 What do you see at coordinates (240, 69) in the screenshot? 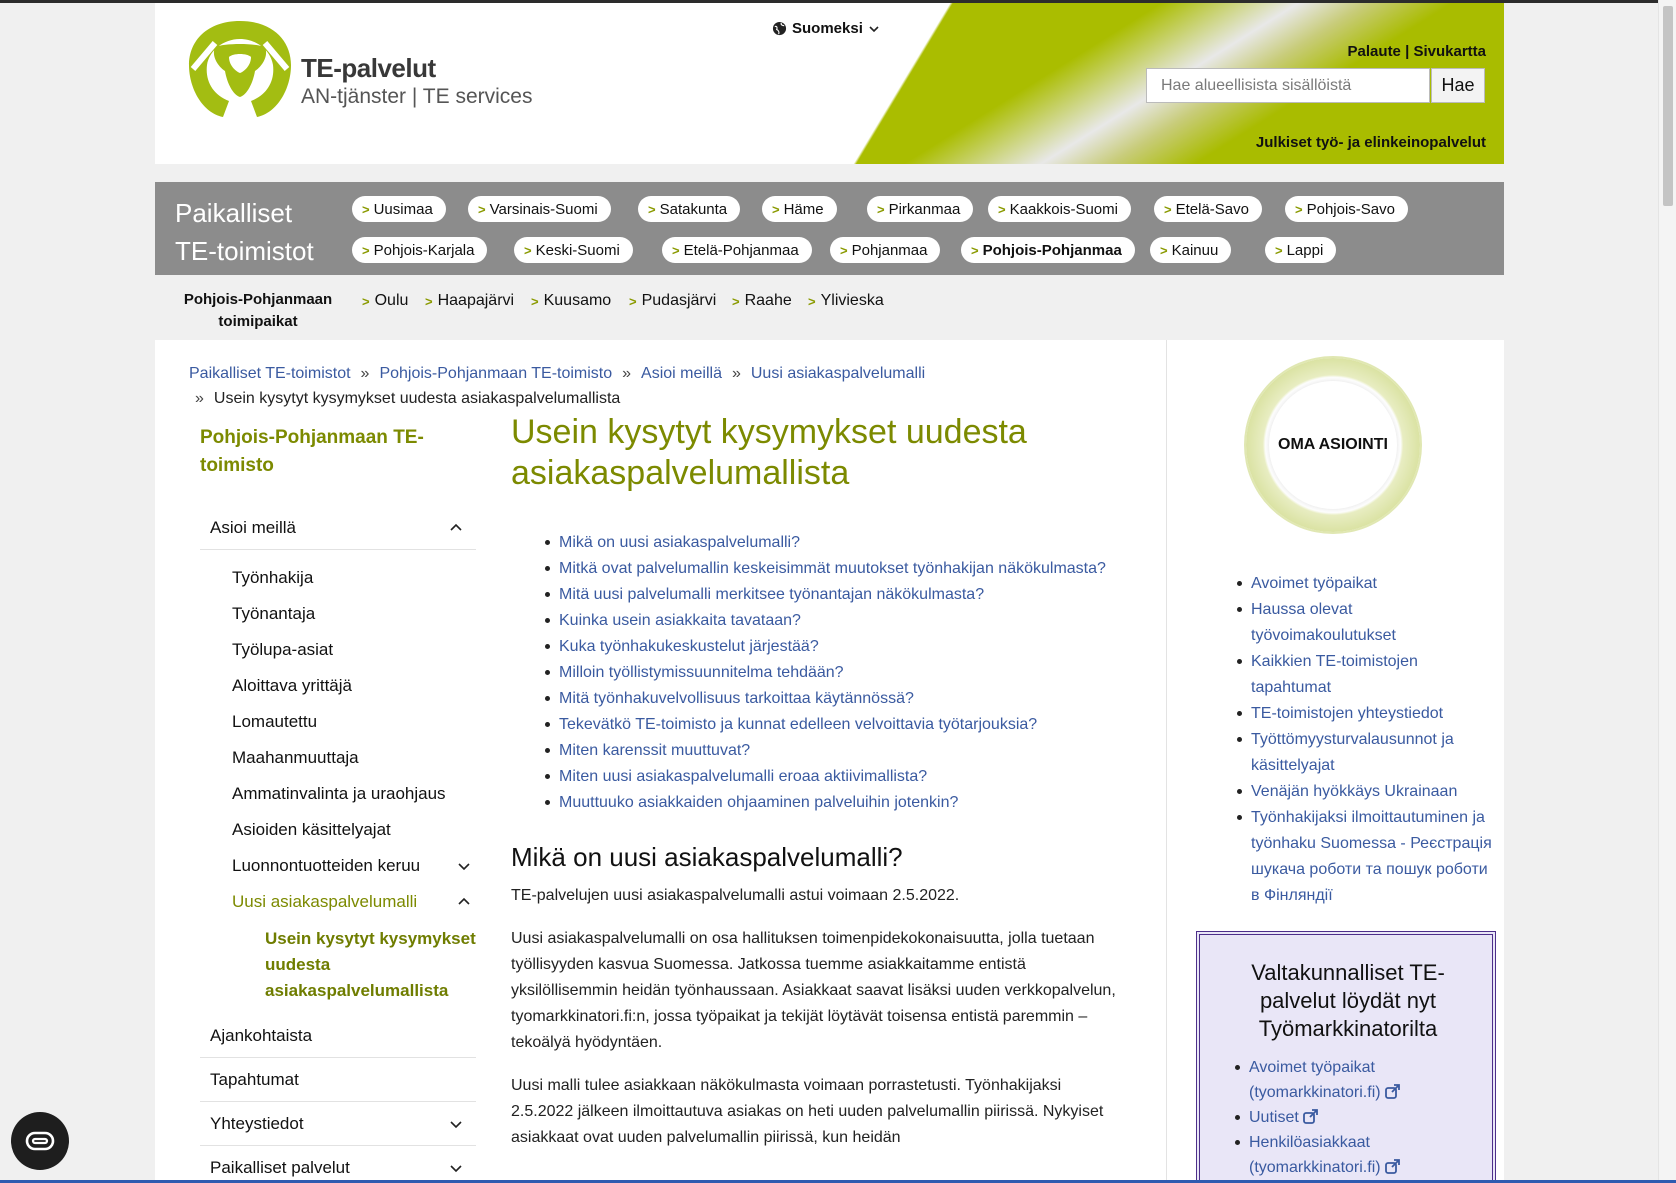
I see `te-palvelut-logo` at bounding box center [240, 69].